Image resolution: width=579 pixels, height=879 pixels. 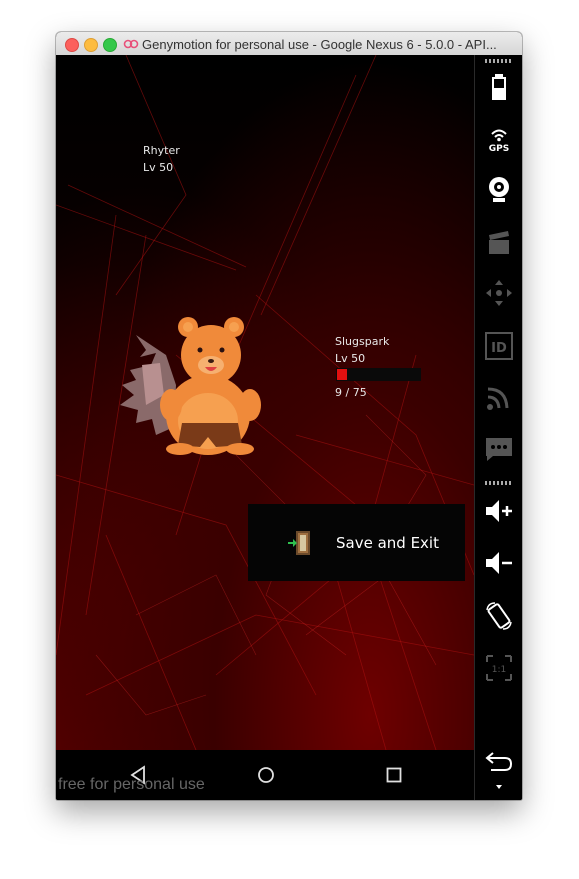 What do you see at coordinates (499, 189) in the screenshot?
I see `webcam-icon` at bounding box center [499, 189].